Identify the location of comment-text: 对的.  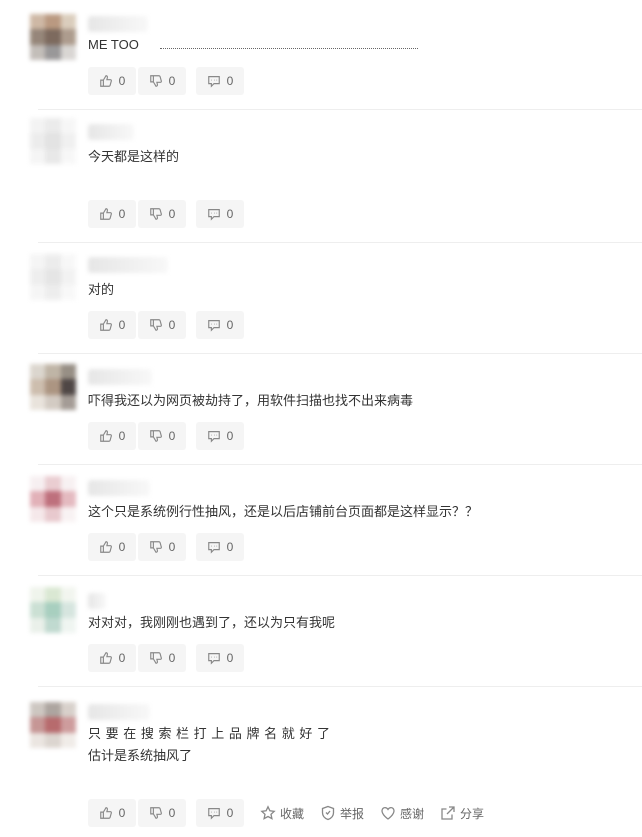
(101, 289).